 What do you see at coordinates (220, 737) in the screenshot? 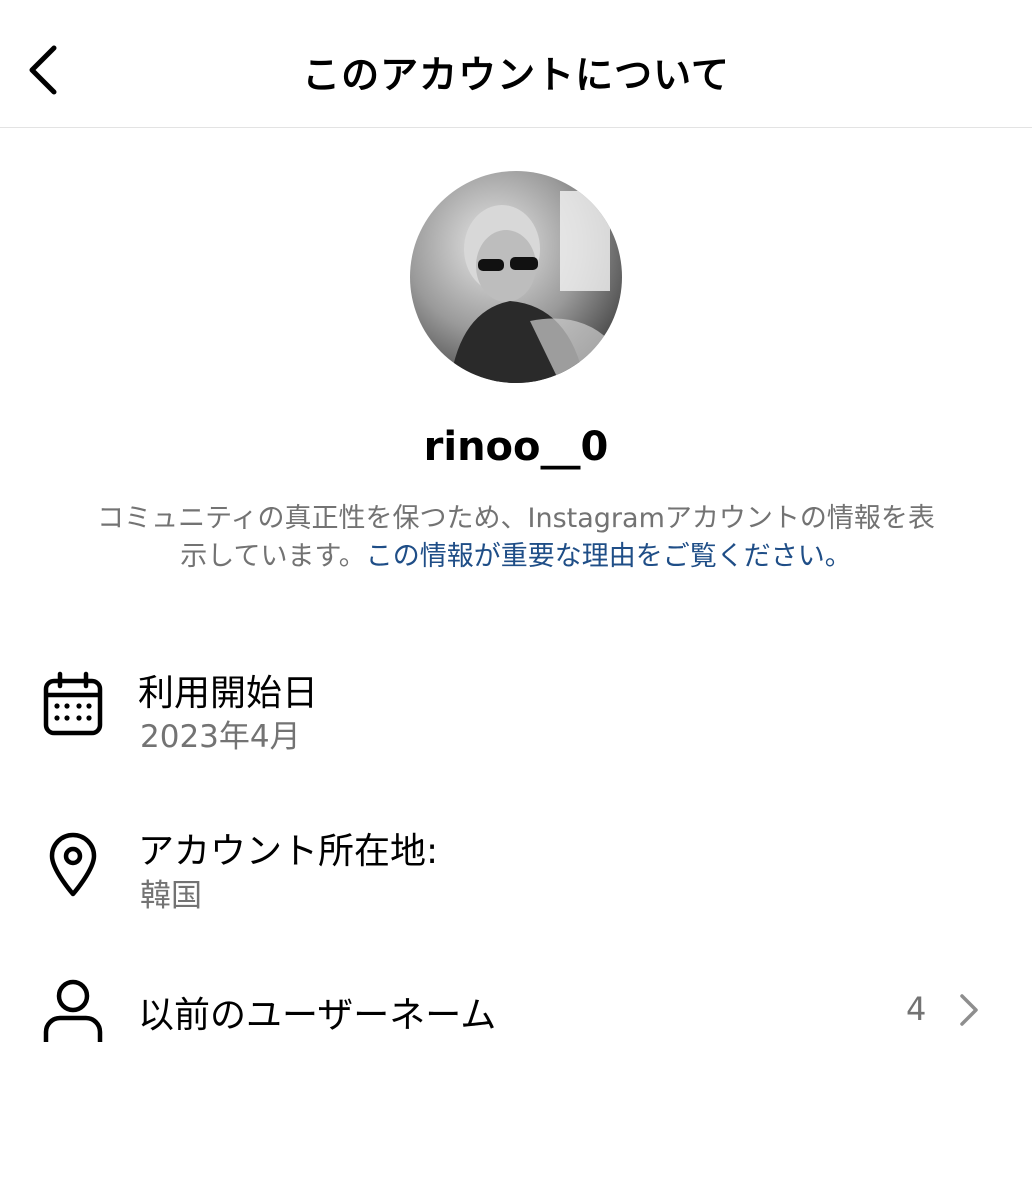
I see `joined-date-value: 2023年4月` at bounding box center [220, 737].